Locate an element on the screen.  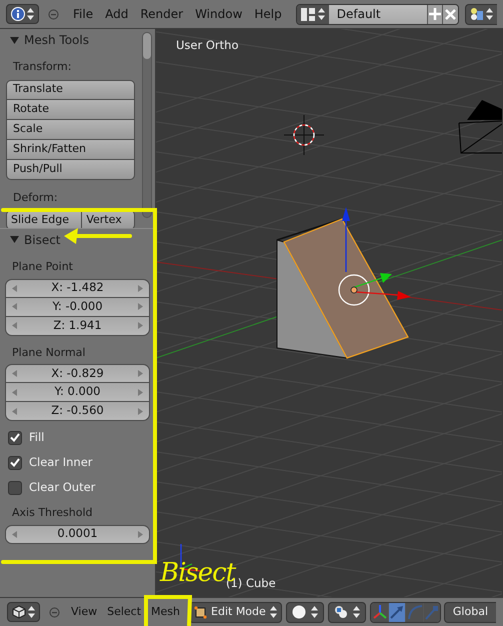
tool-button: Scale is located at coordinates (70, 130).